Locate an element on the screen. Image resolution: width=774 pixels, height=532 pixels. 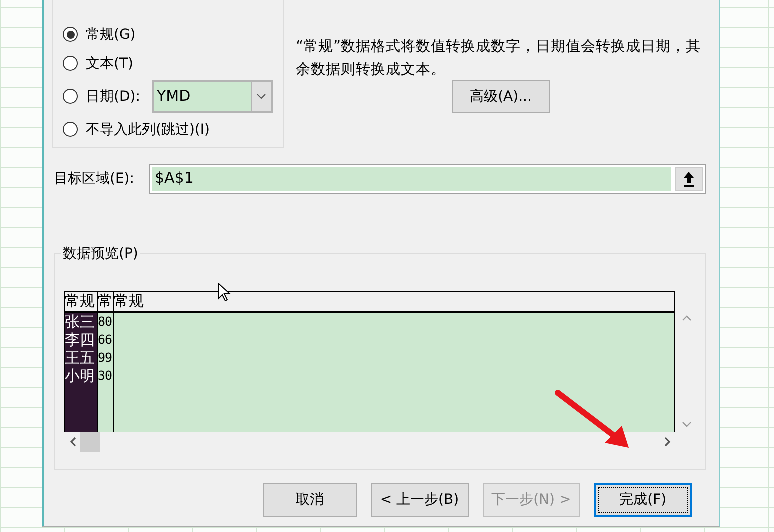
dialog-button: < 上一步(B) is located at coordinates (419, 500).